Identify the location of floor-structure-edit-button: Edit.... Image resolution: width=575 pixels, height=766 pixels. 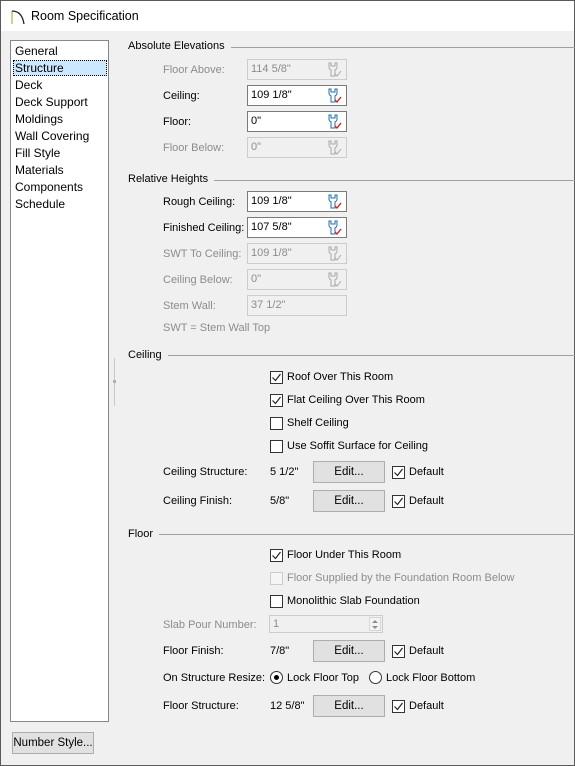
(349, 706).